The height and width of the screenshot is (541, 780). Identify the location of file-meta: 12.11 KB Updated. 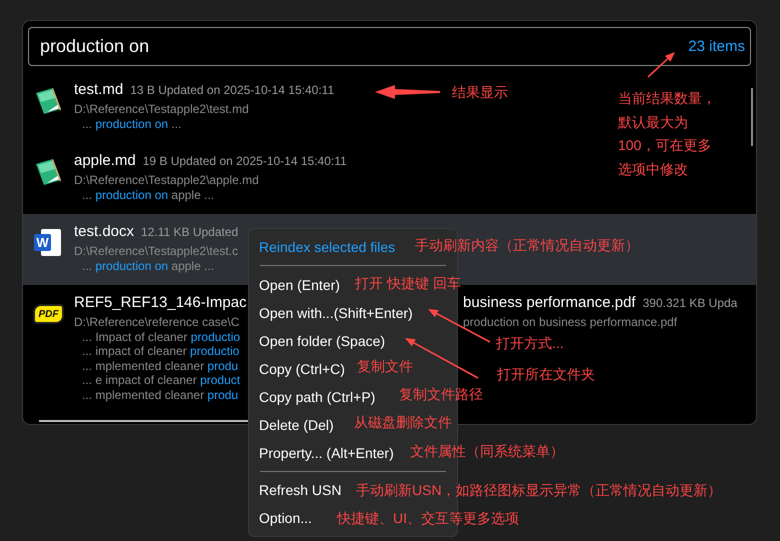
(189, 232).